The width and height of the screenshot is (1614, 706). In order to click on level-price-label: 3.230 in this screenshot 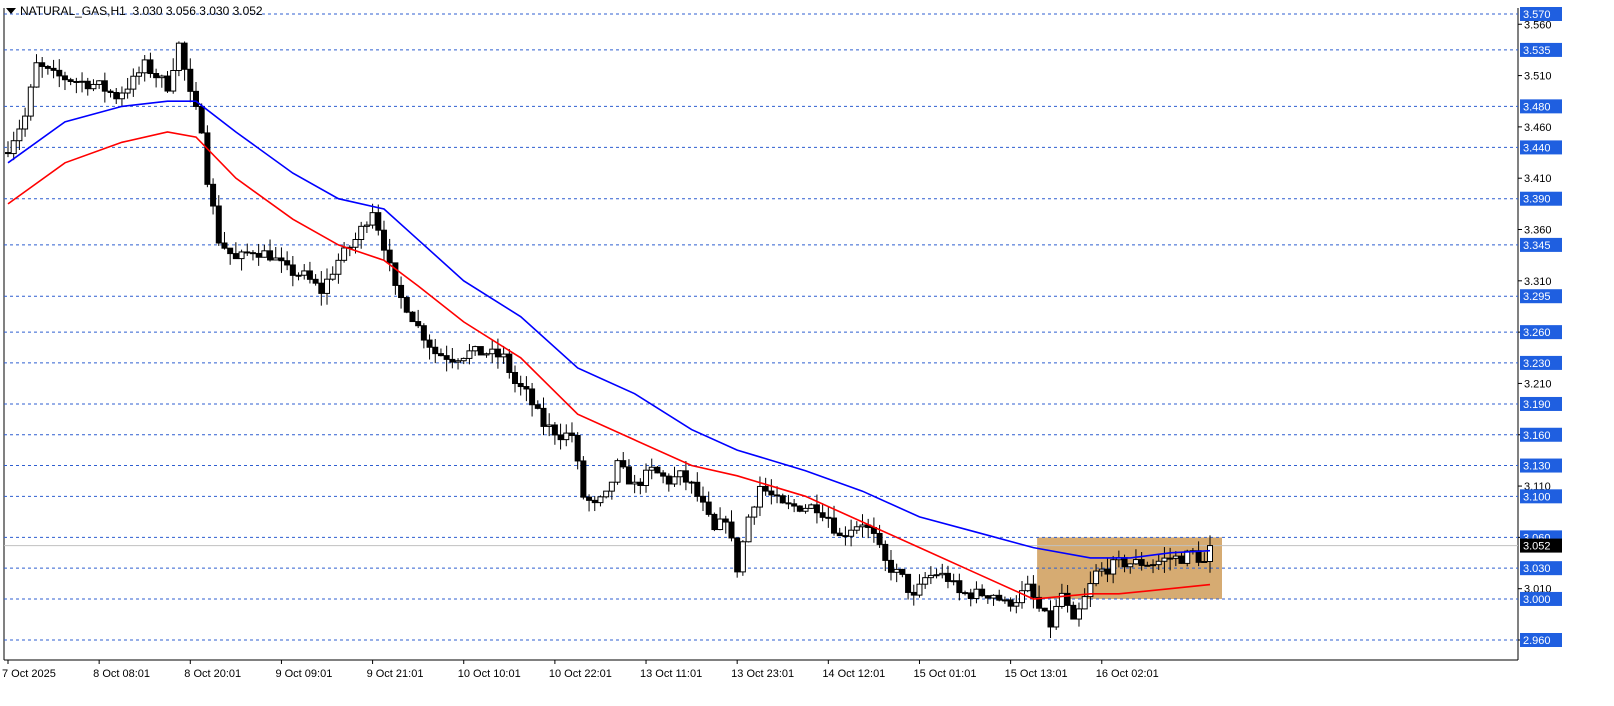, I will do `click(1537, 364)`.